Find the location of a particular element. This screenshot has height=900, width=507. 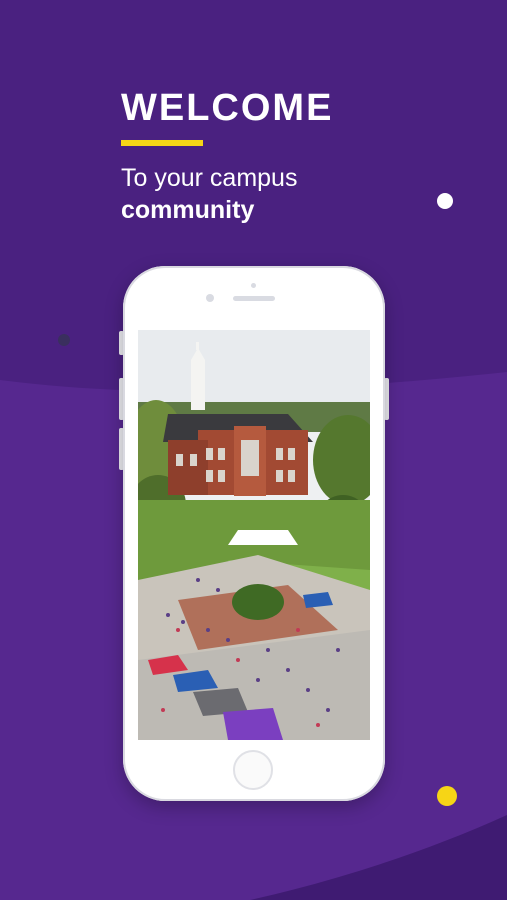

phone-speaker is located at coordinates (254, 298).